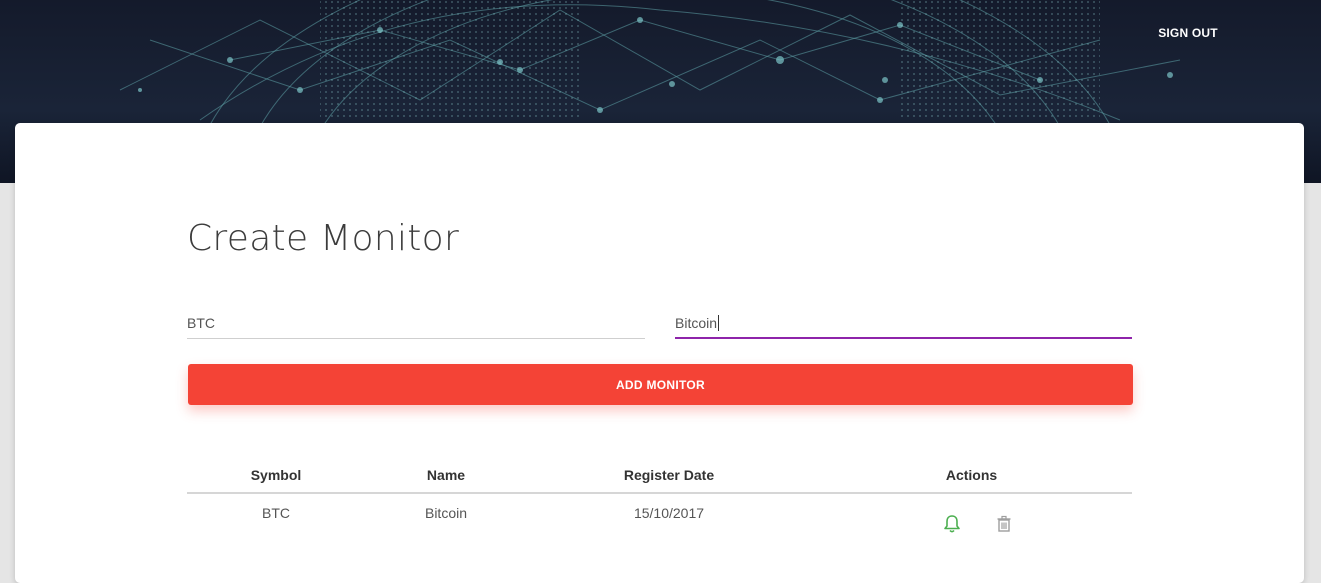  I want to click on page-title: Create Monitor, so click(323, 238).